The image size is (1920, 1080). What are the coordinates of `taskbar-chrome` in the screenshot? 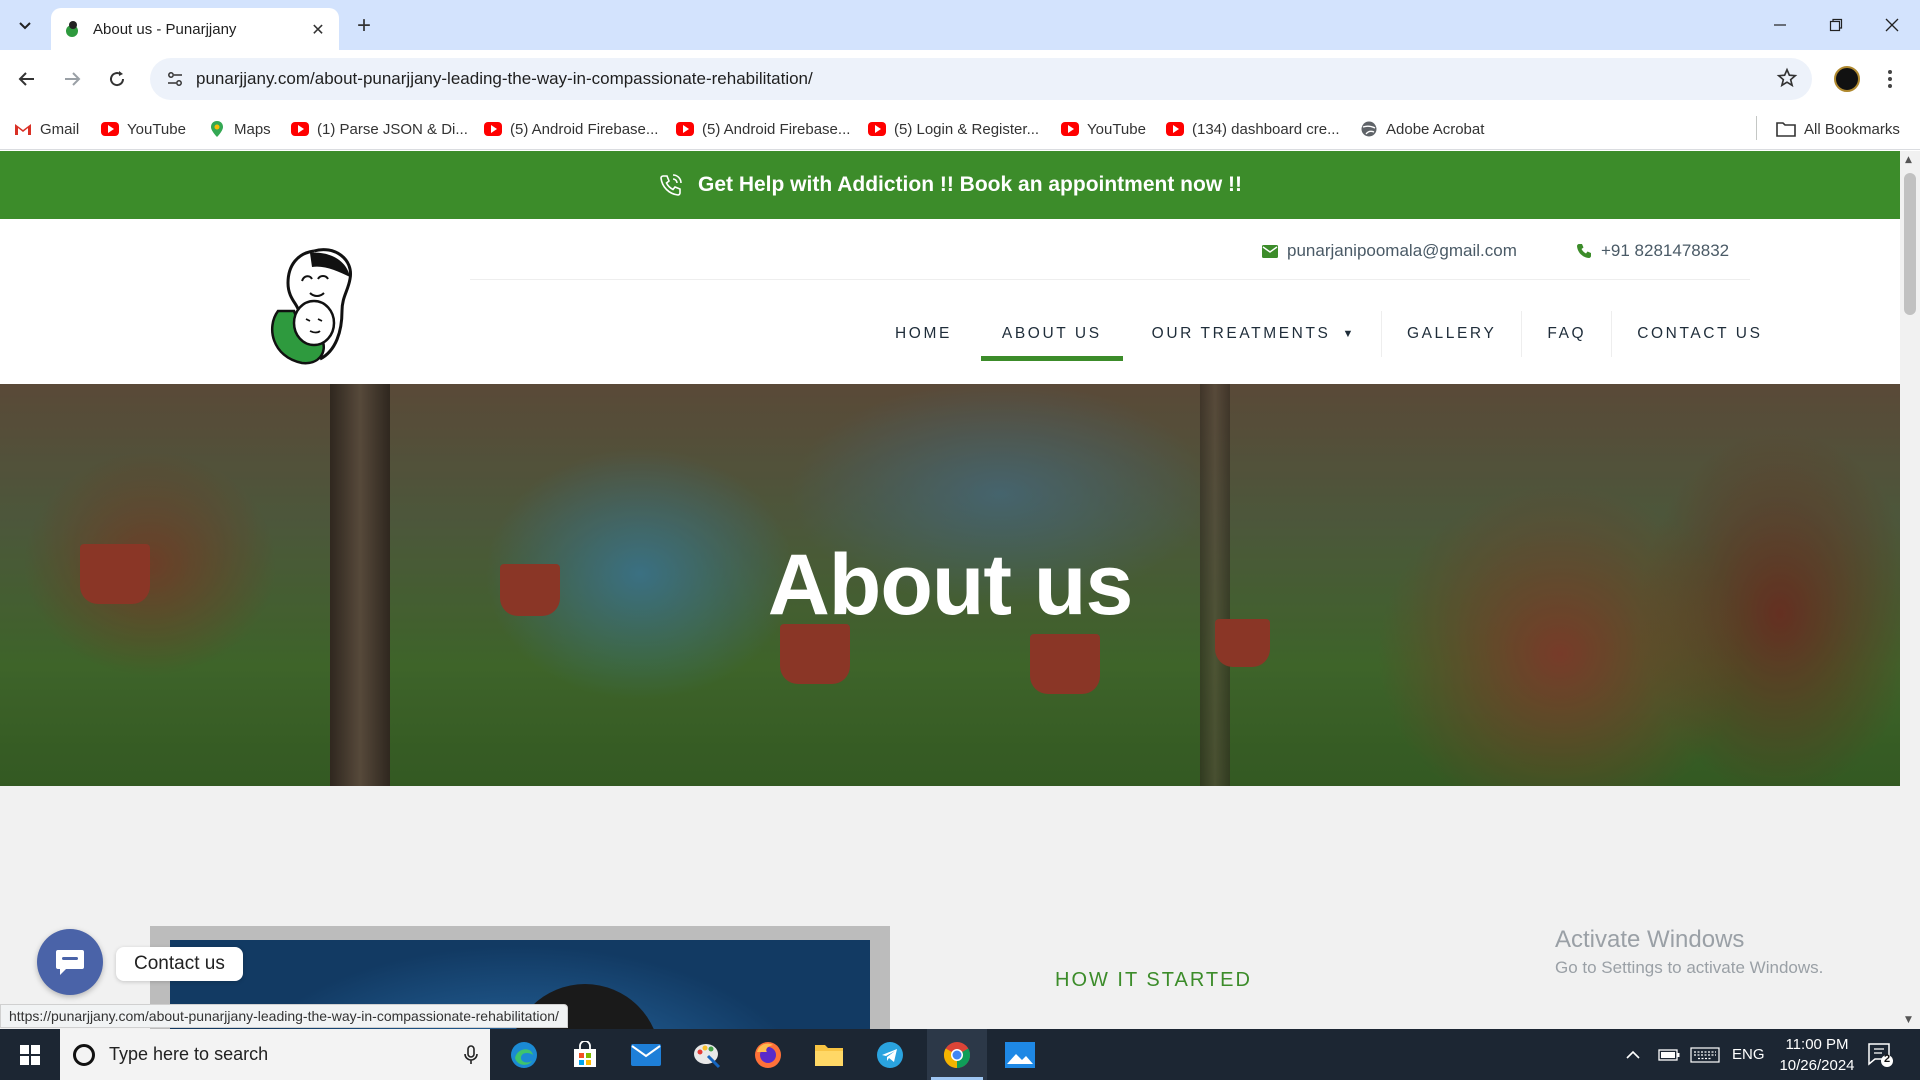 It's located at (957, 1054).